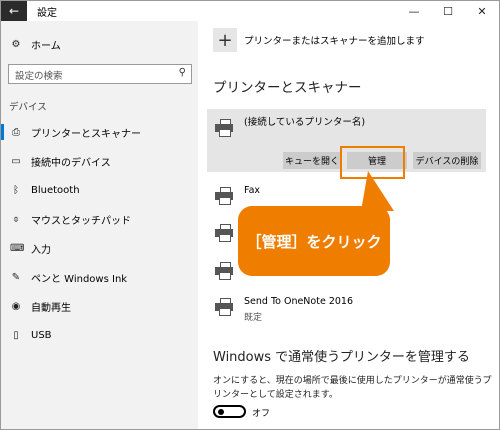 The height and width of the screenshot is (430, 500). I want to click on sidebar-item-label: マウスとタッチパッド, so click(81, 221).